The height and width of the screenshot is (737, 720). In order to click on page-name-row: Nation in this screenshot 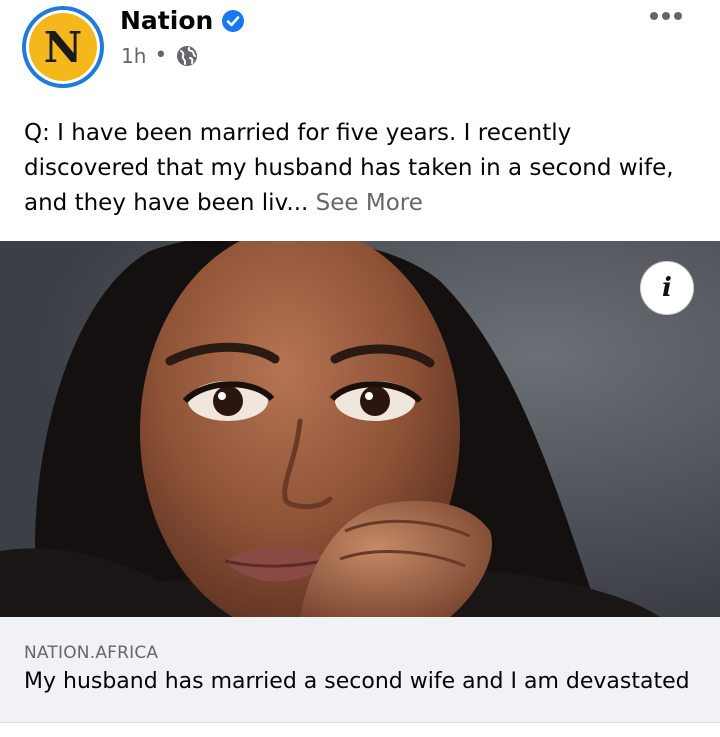, I will do `click(182, 20)`.